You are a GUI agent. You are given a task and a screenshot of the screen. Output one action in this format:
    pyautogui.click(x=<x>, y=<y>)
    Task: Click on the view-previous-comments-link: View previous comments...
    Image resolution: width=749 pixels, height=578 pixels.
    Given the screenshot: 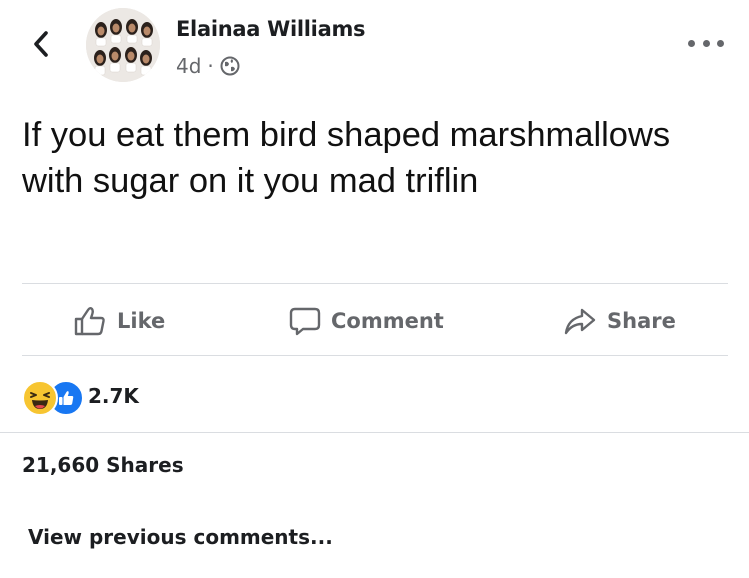 What is the action you would take?
    pyautogui.click(x=180, y=537)
    